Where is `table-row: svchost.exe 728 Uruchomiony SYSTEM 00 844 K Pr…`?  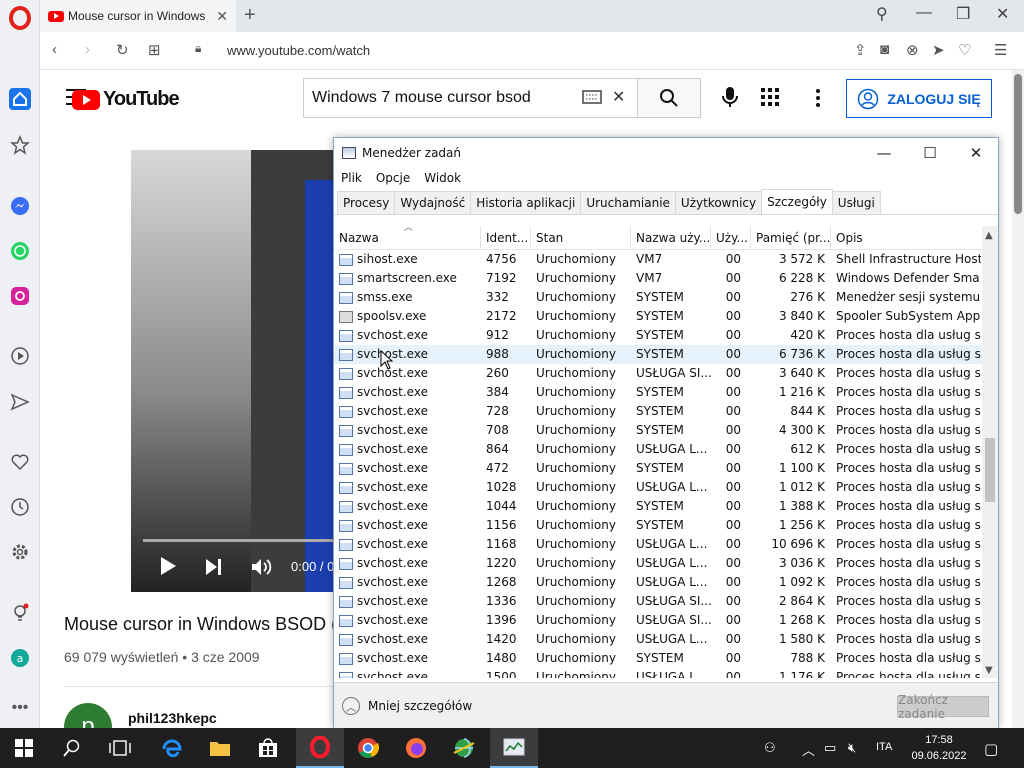
table-row: svchost.exe 728 Uruchomiony SYSTEM 00 844 K Pr… is located at coordinates (658, 411).